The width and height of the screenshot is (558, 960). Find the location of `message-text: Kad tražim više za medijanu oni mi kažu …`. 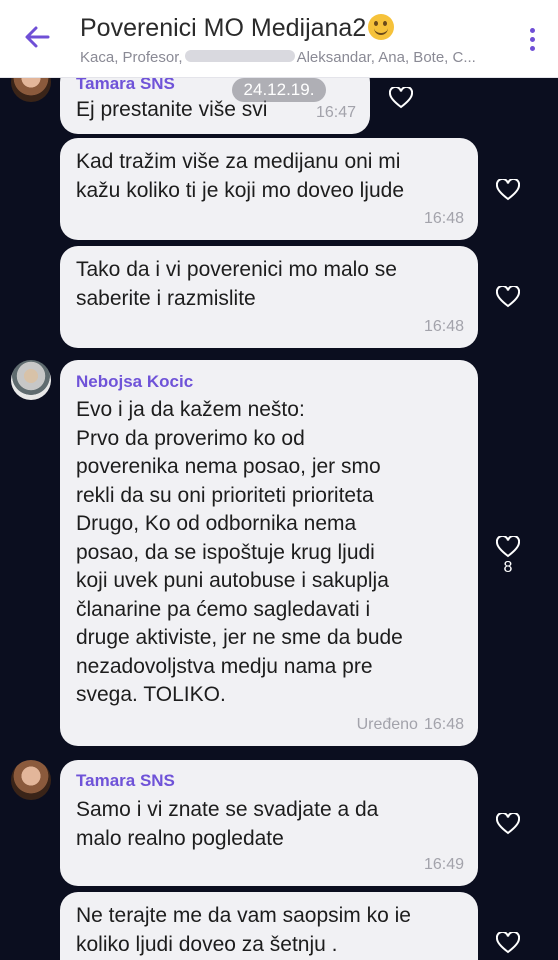

message-text: Kad tražim više za medijanu oni mi kažu … is located at coordinates (240, 176).